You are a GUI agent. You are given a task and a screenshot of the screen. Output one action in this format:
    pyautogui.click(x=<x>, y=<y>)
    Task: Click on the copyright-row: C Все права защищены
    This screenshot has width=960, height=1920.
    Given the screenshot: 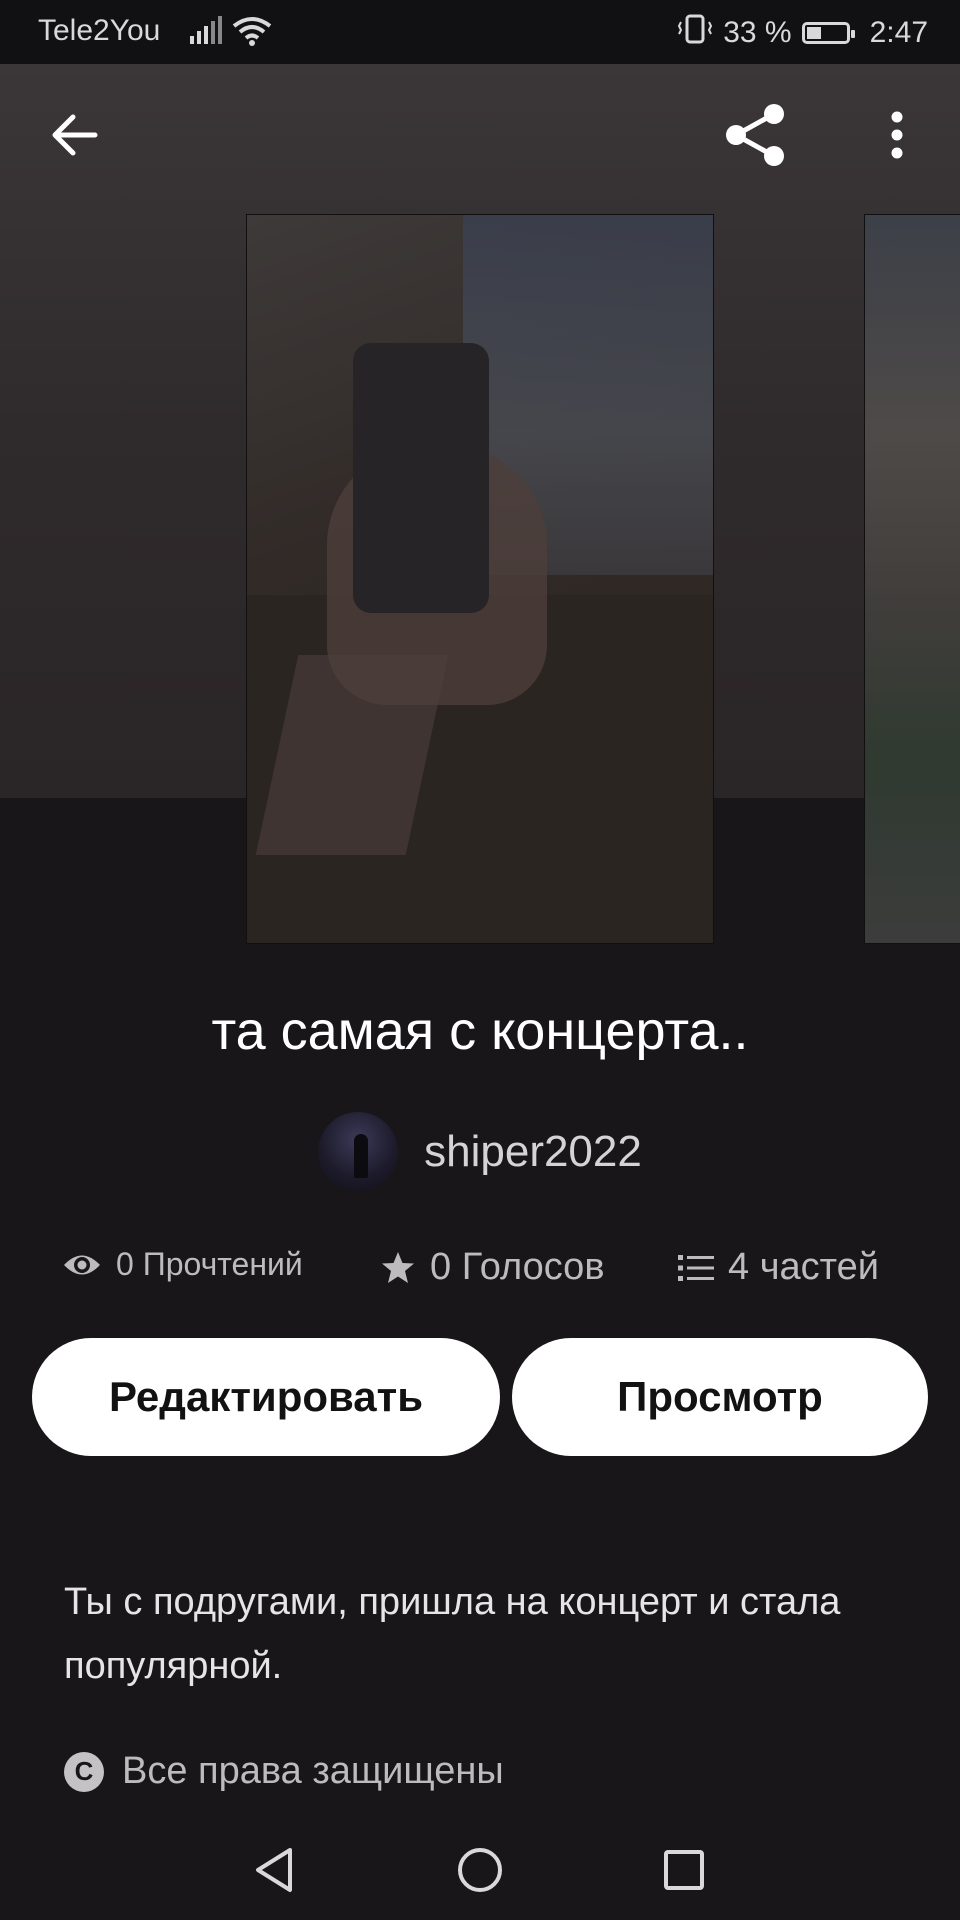 What is the action you would take?
    pyautogui.click(x=284, y=1771)
    